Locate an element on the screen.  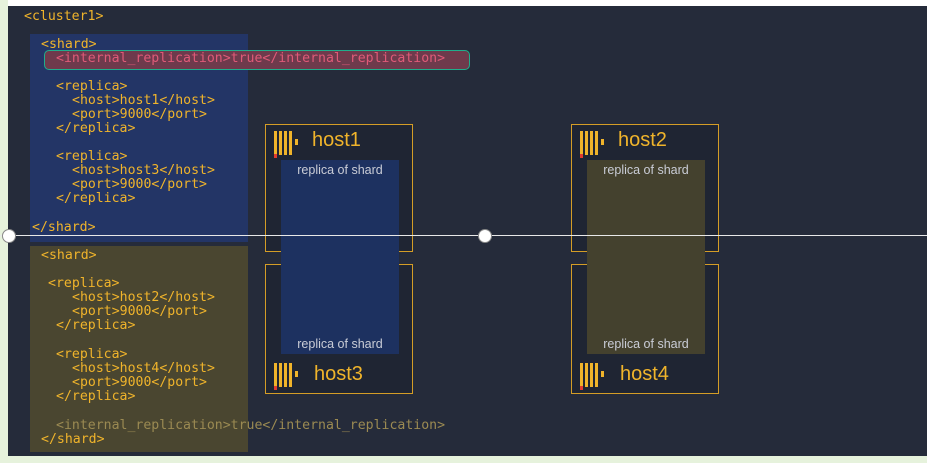
host2-label: host2 is located at coordinates (642, 140).